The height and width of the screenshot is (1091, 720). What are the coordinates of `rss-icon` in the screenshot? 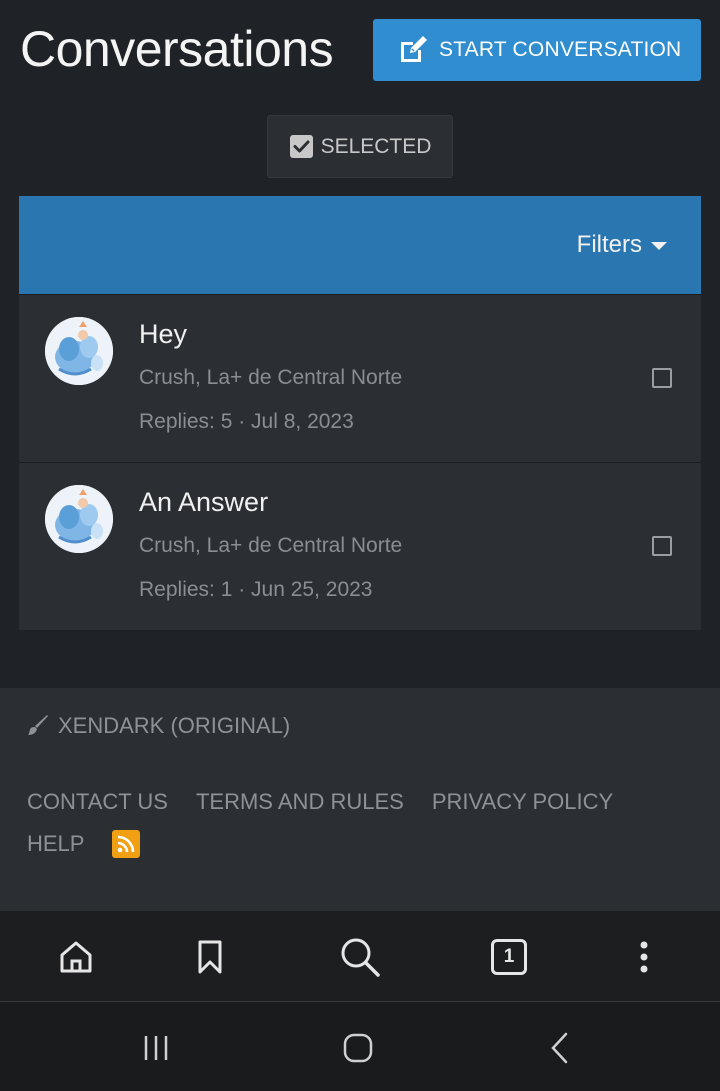 It's located at (126, 844).